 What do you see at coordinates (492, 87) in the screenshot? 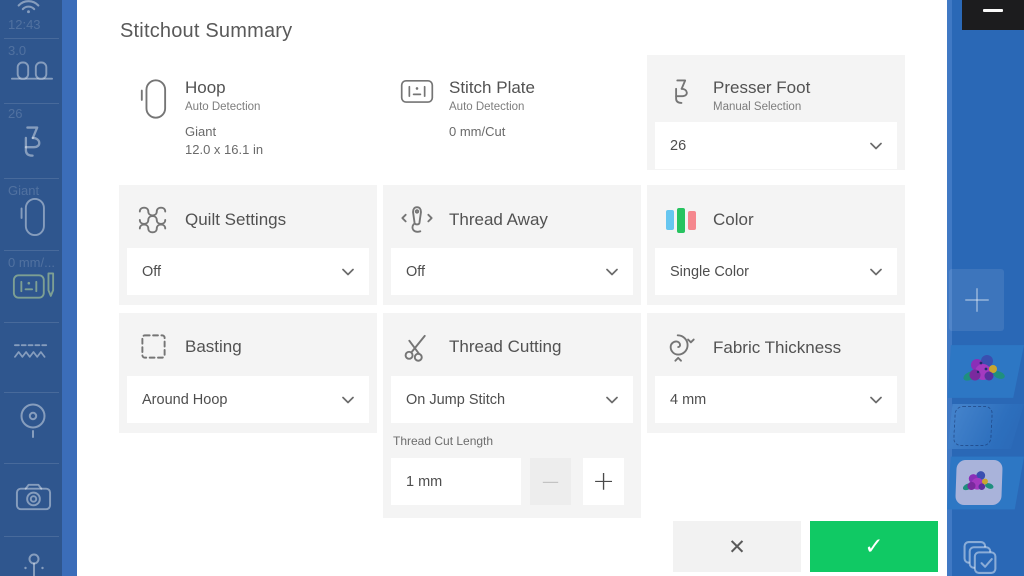
I see `stitch-plate-title: Stitch Plate` at bounding box center [492, 87].